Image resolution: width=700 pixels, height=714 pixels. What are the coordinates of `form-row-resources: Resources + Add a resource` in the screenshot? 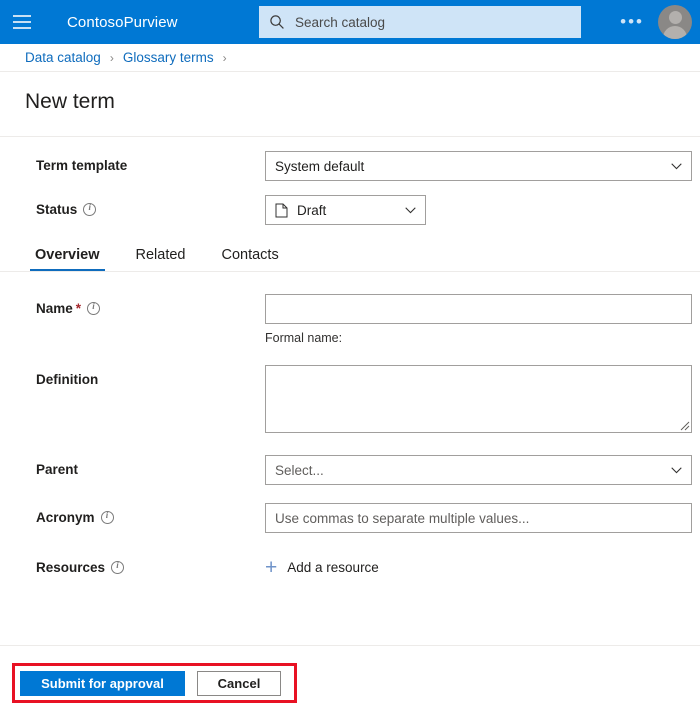 It's located at (350, 565).